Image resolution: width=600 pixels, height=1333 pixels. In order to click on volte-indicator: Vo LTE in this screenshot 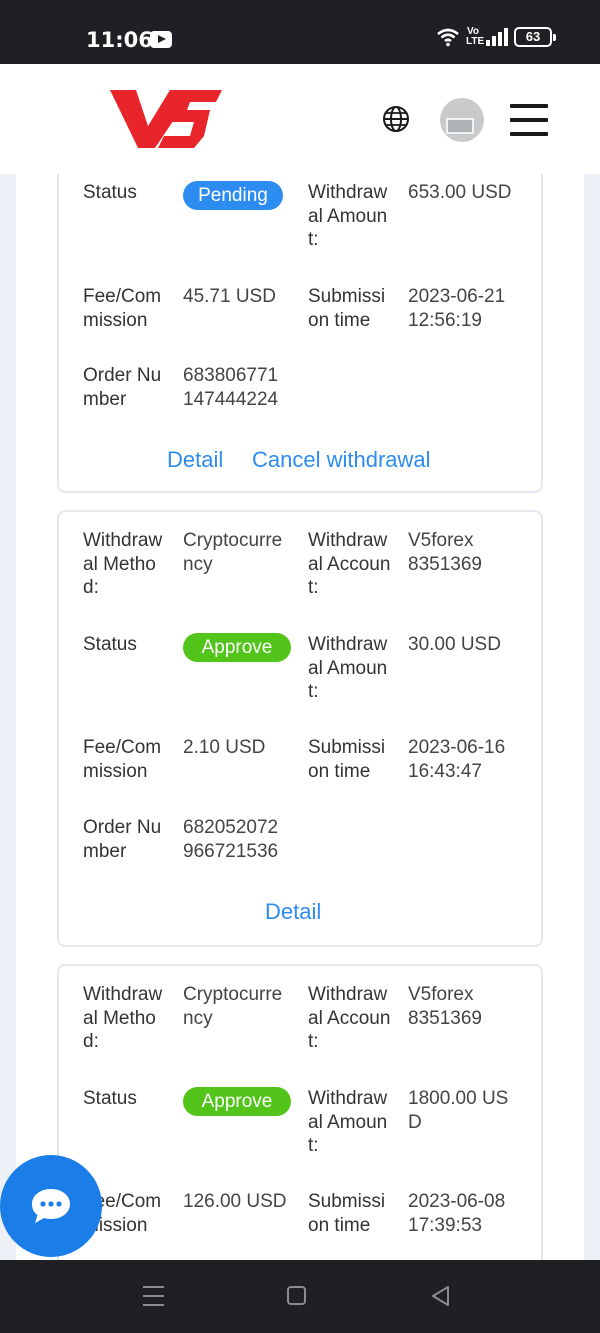, I will do `click(475, 36)`.